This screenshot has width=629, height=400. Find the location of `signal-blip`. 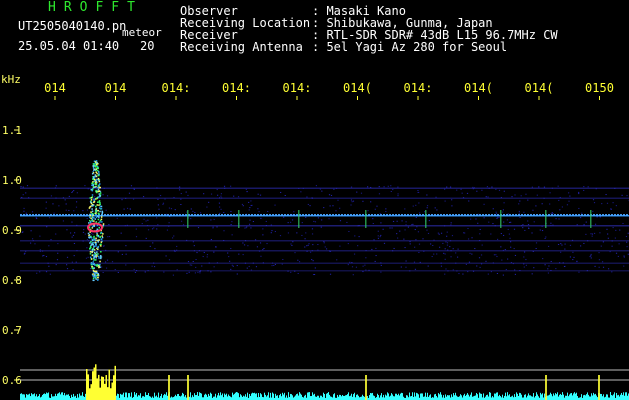

signal-blip is located at coordinates (426, 219).